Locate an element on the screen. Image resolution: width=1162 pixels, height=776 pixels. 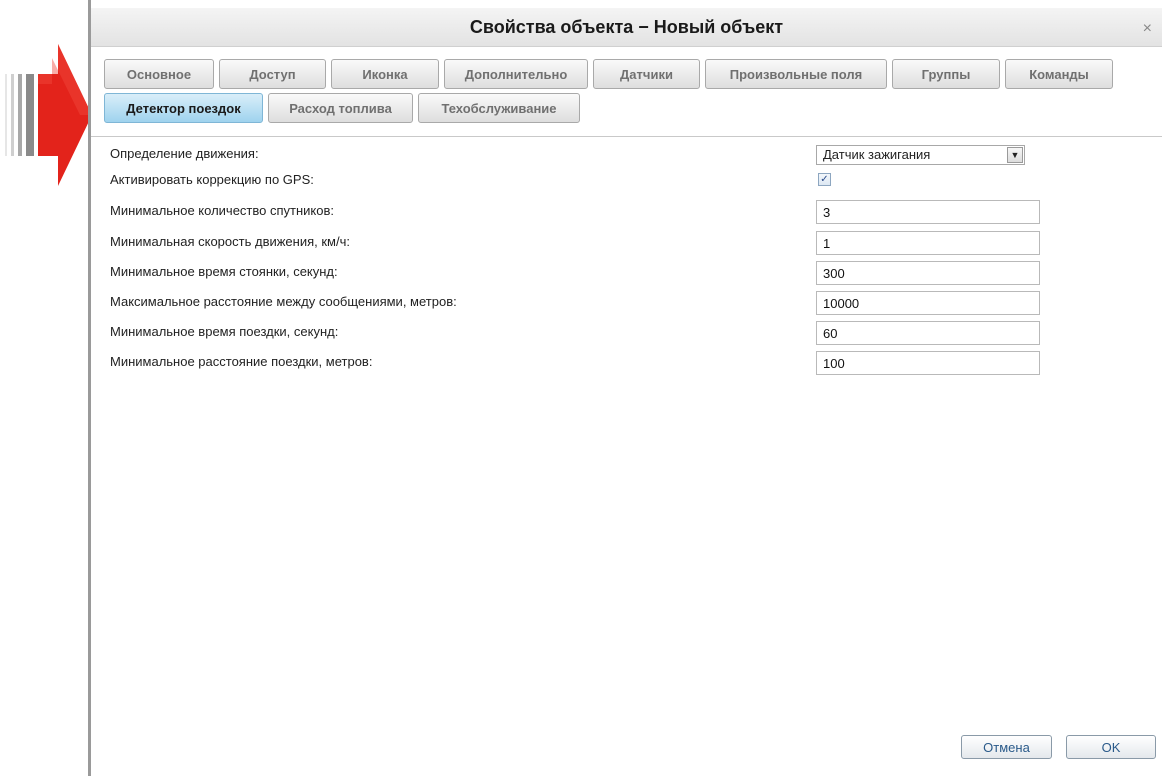
tab-trip-detector: Детектор поездок is located at coordinates (183, 108).